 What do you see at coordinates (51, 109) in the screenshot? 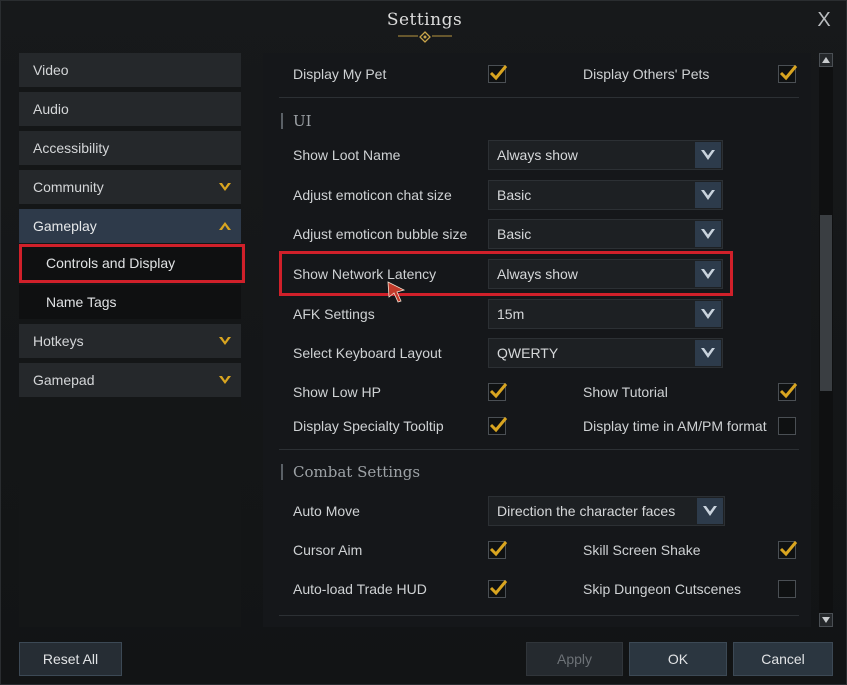
I see `sidebar-item-label: Audio` at bounding box center [51, 109].